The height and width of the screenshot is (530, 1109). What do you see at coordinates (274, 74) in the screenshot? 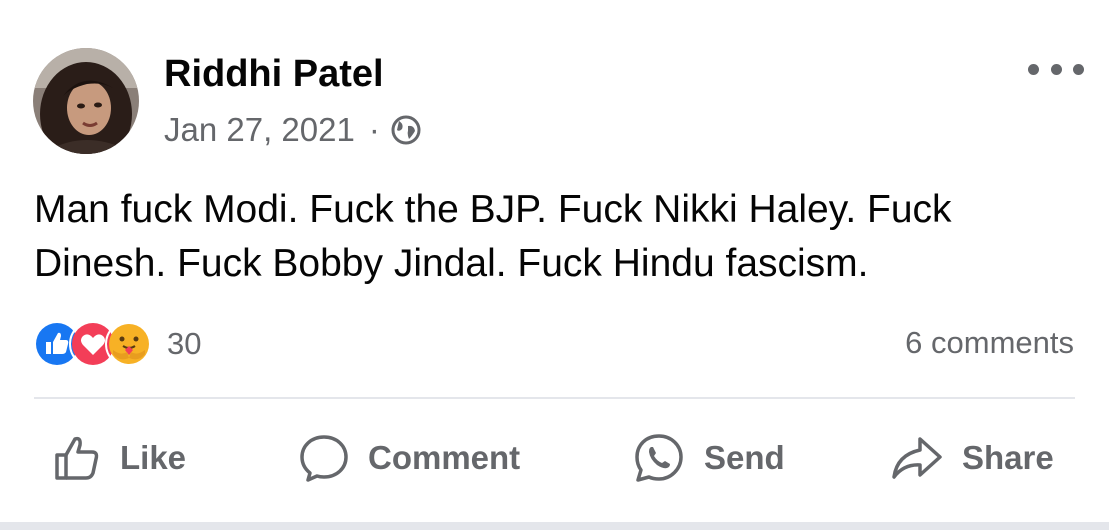
I see `author-name: Riddhi Patel` at bounding box center [274, 74].